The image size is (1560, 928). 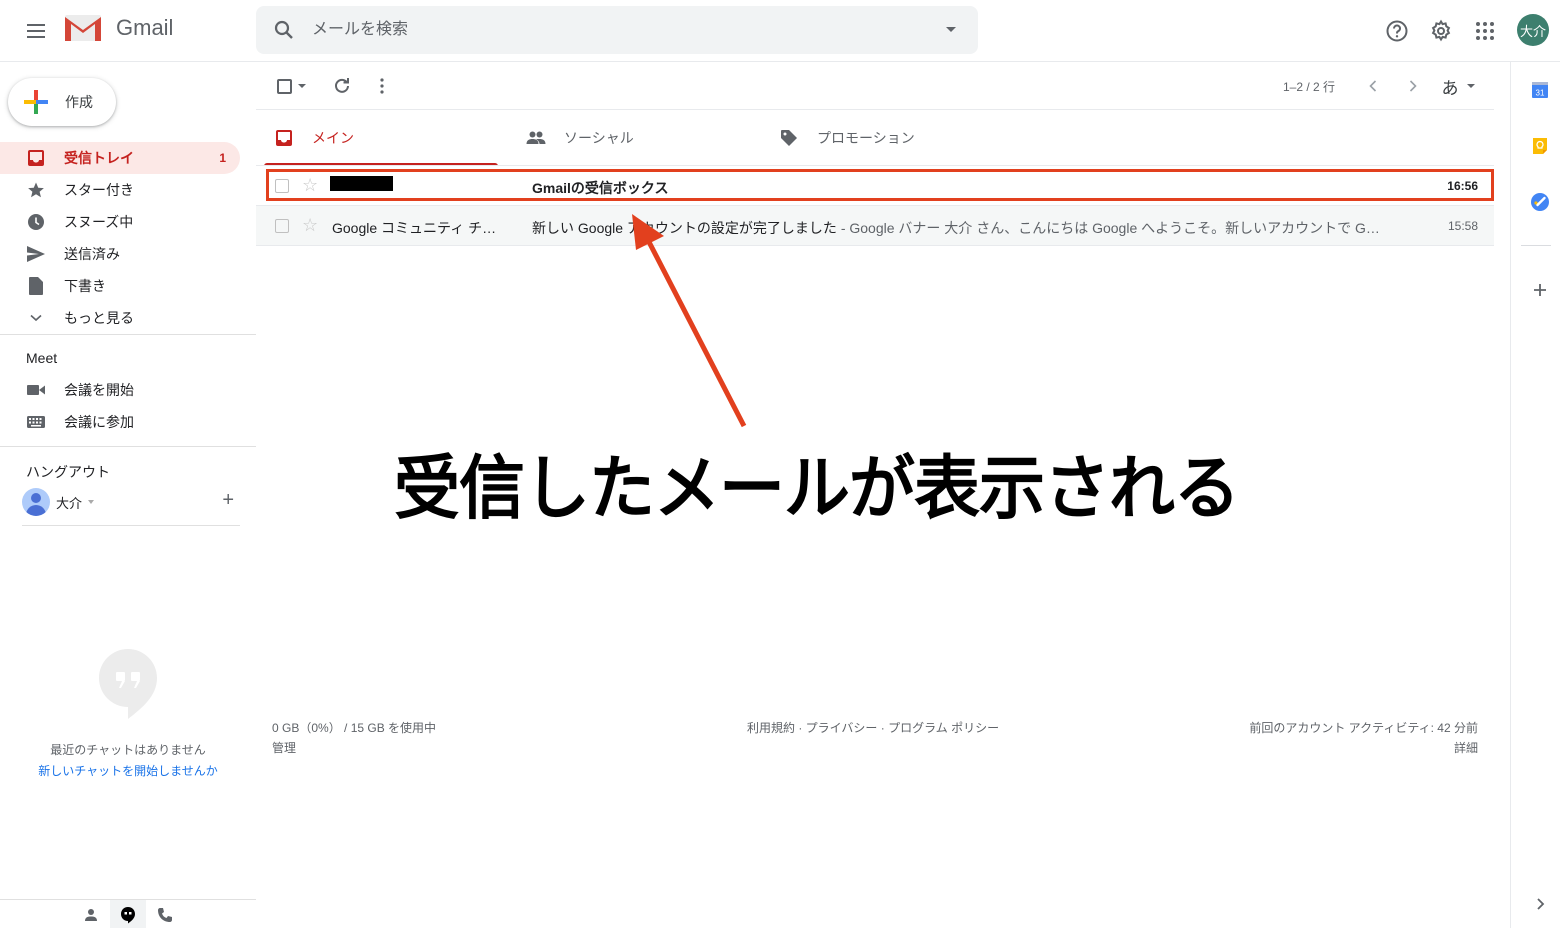 I want to click on compose-plus-icon, so click(x=36, y=102).